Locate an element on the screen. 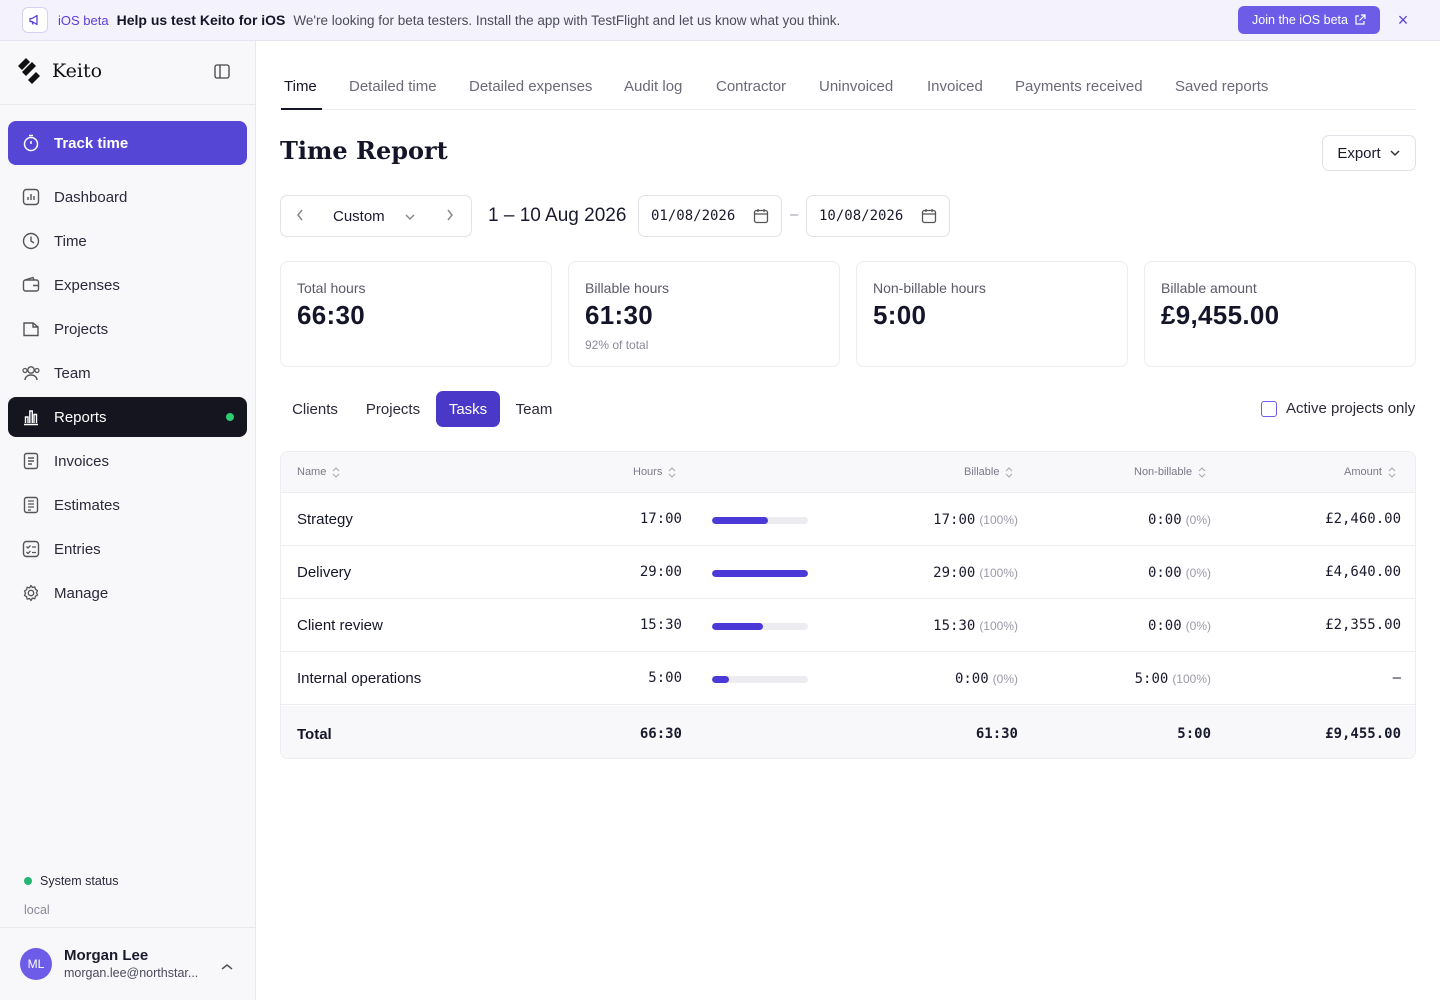 The image size is (1440, 1000). track-time-button: Track time is located at coordinates (127, 143).